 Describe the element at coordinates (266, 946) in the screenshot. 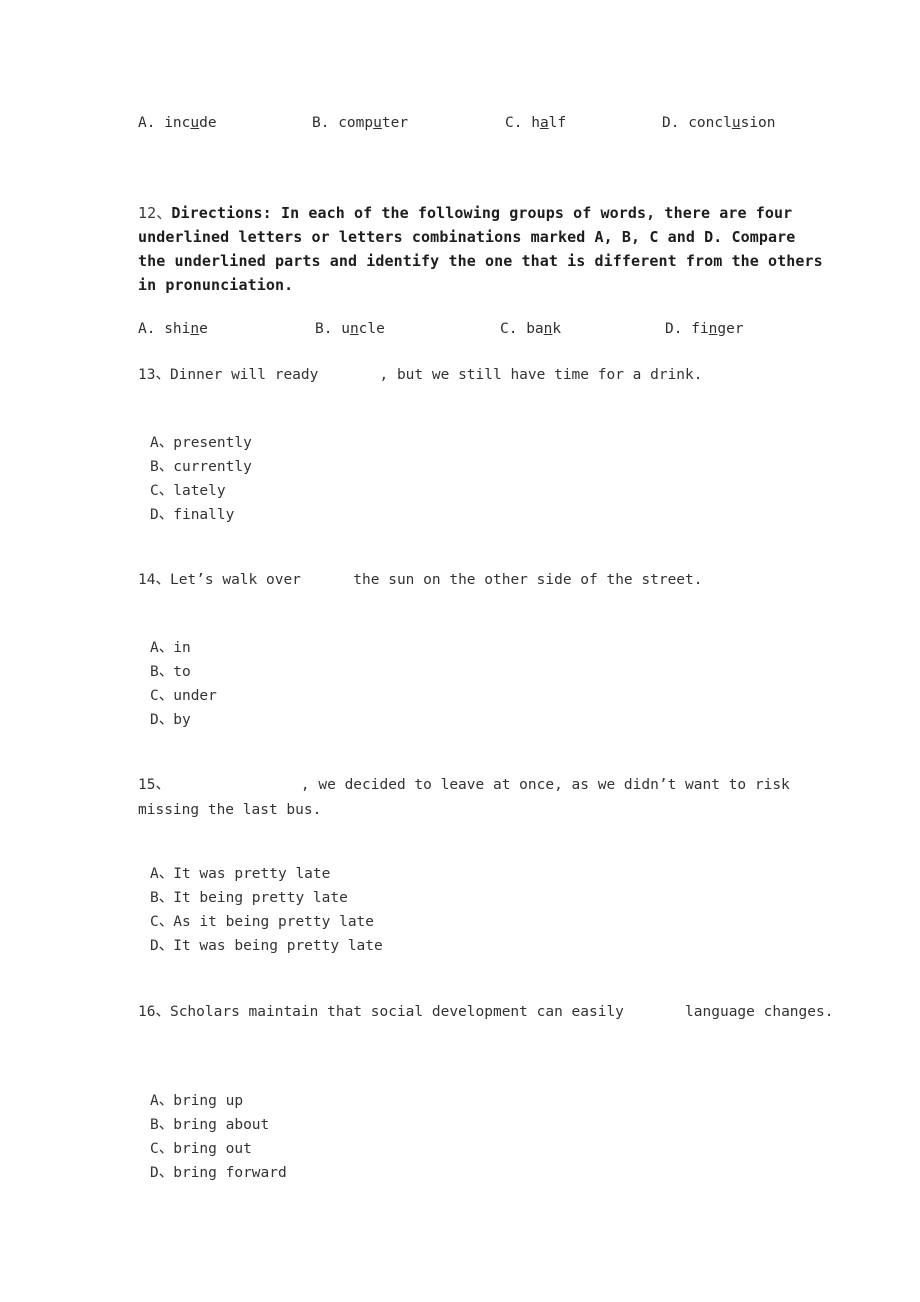

I see `answer-option-d: D、It was being pretty late` at that location.